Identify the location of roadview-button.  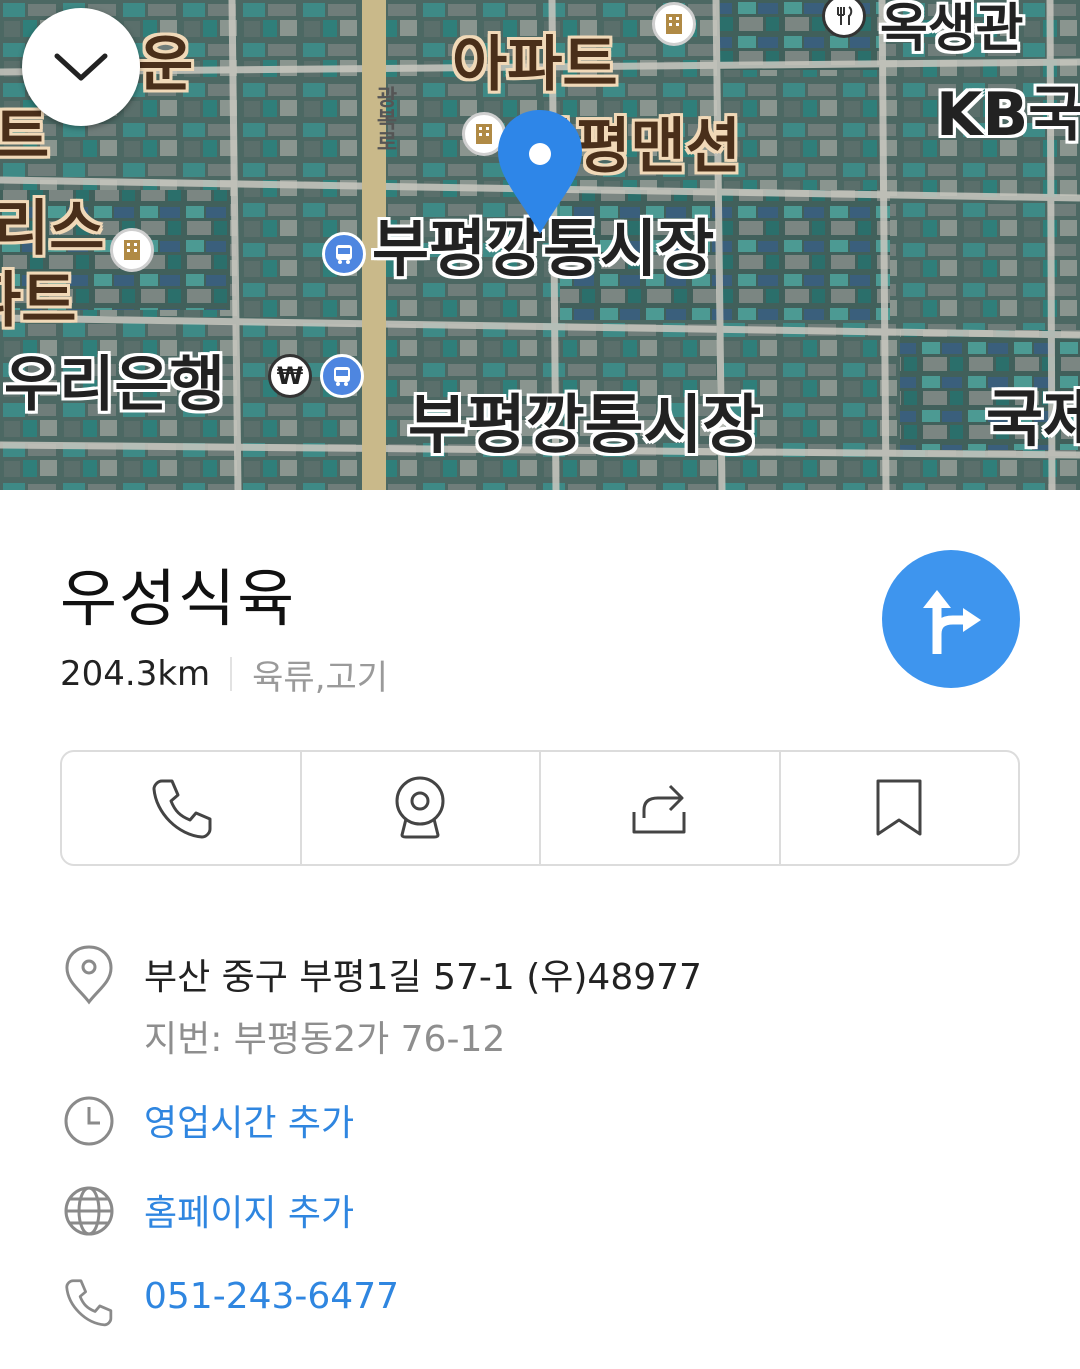
(421, 808).